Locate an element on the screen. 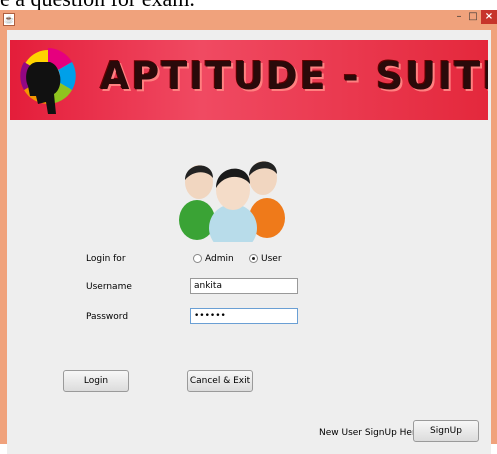  radio-user is located at coordinates (253, 258).